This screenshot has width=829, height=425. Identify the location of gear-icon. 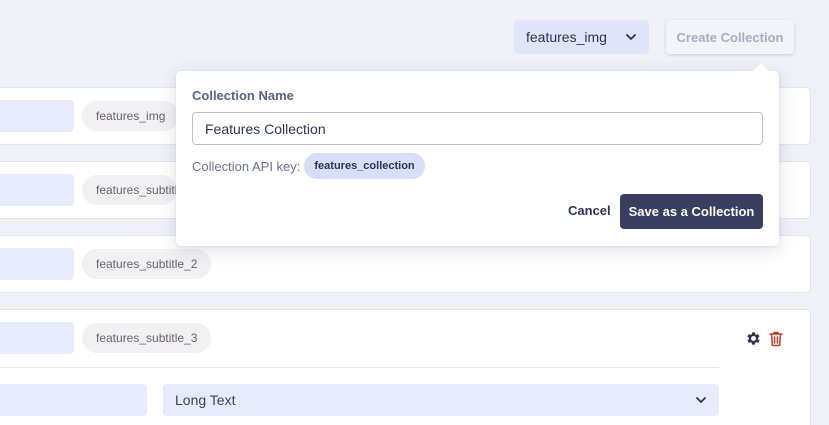
(753, 338).